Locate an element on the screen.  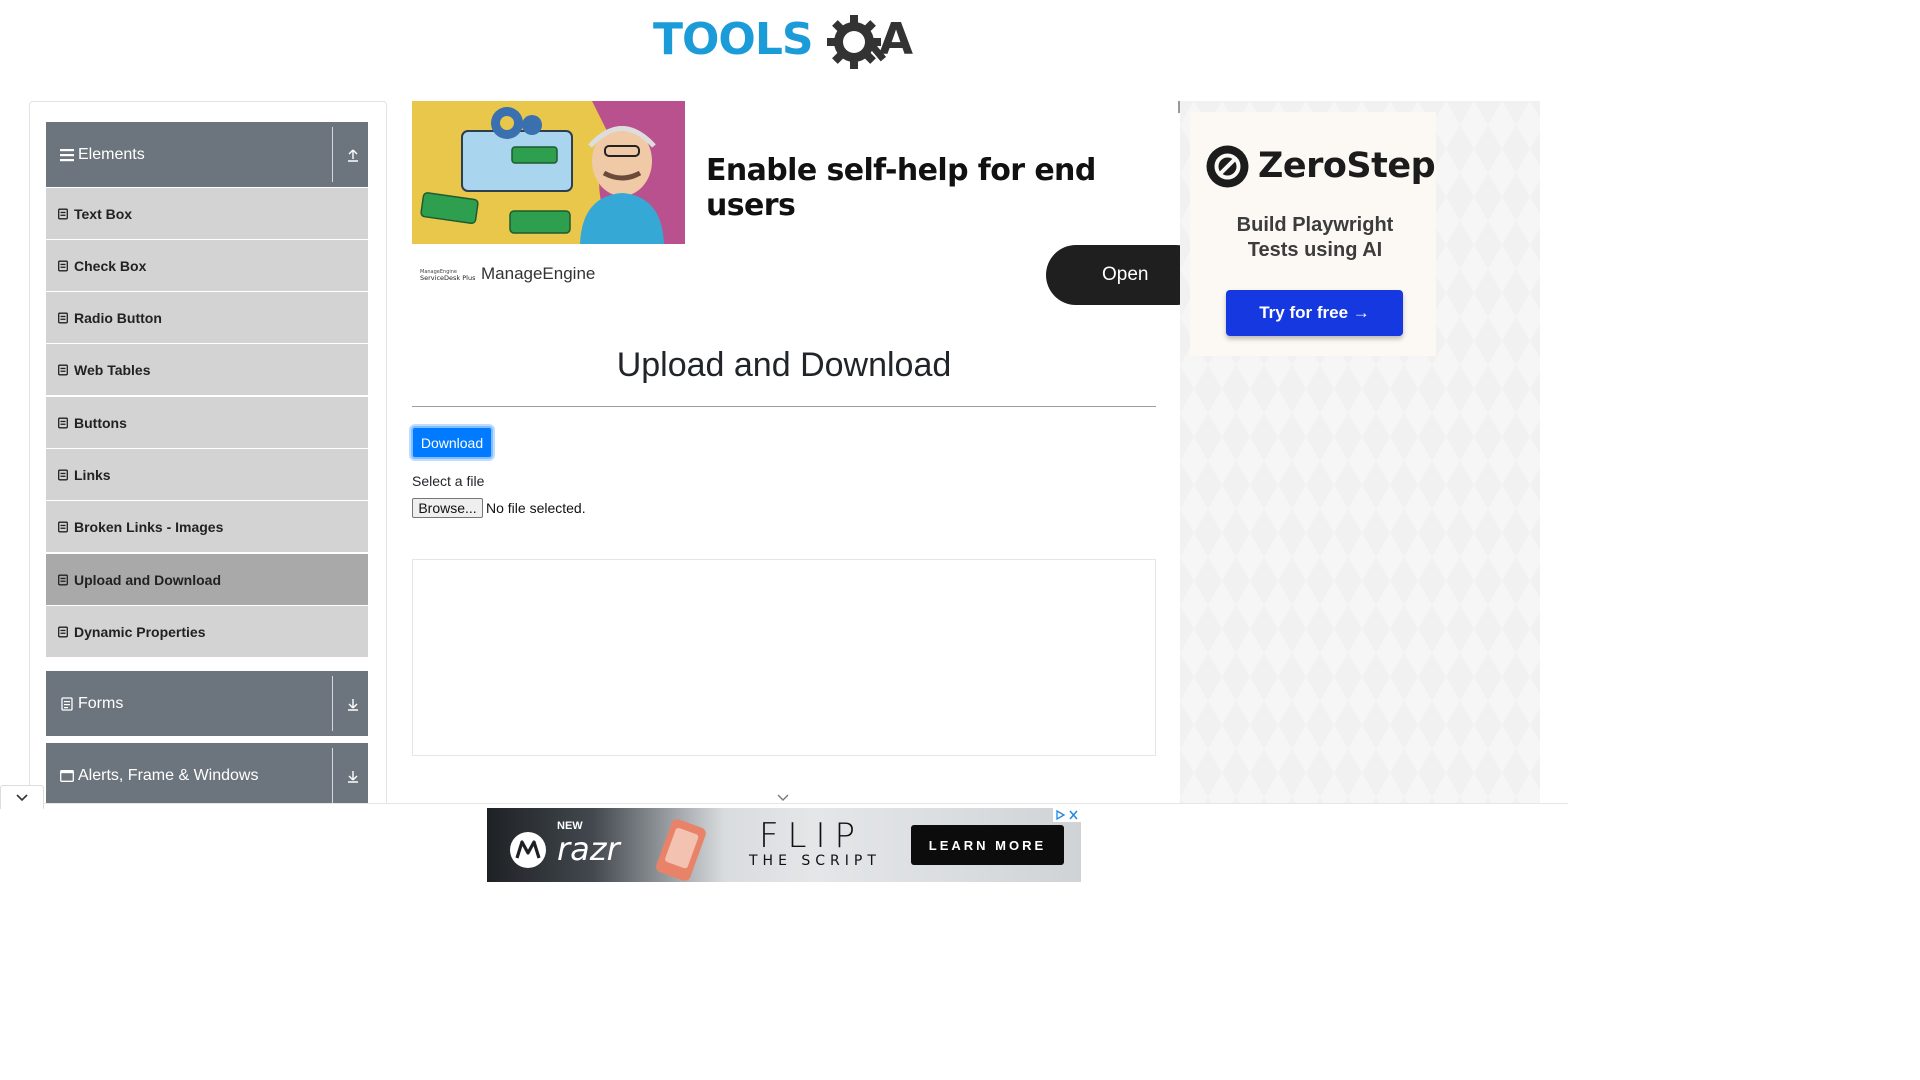
select-file-label: Select a file is located at coordinates (448, 481).